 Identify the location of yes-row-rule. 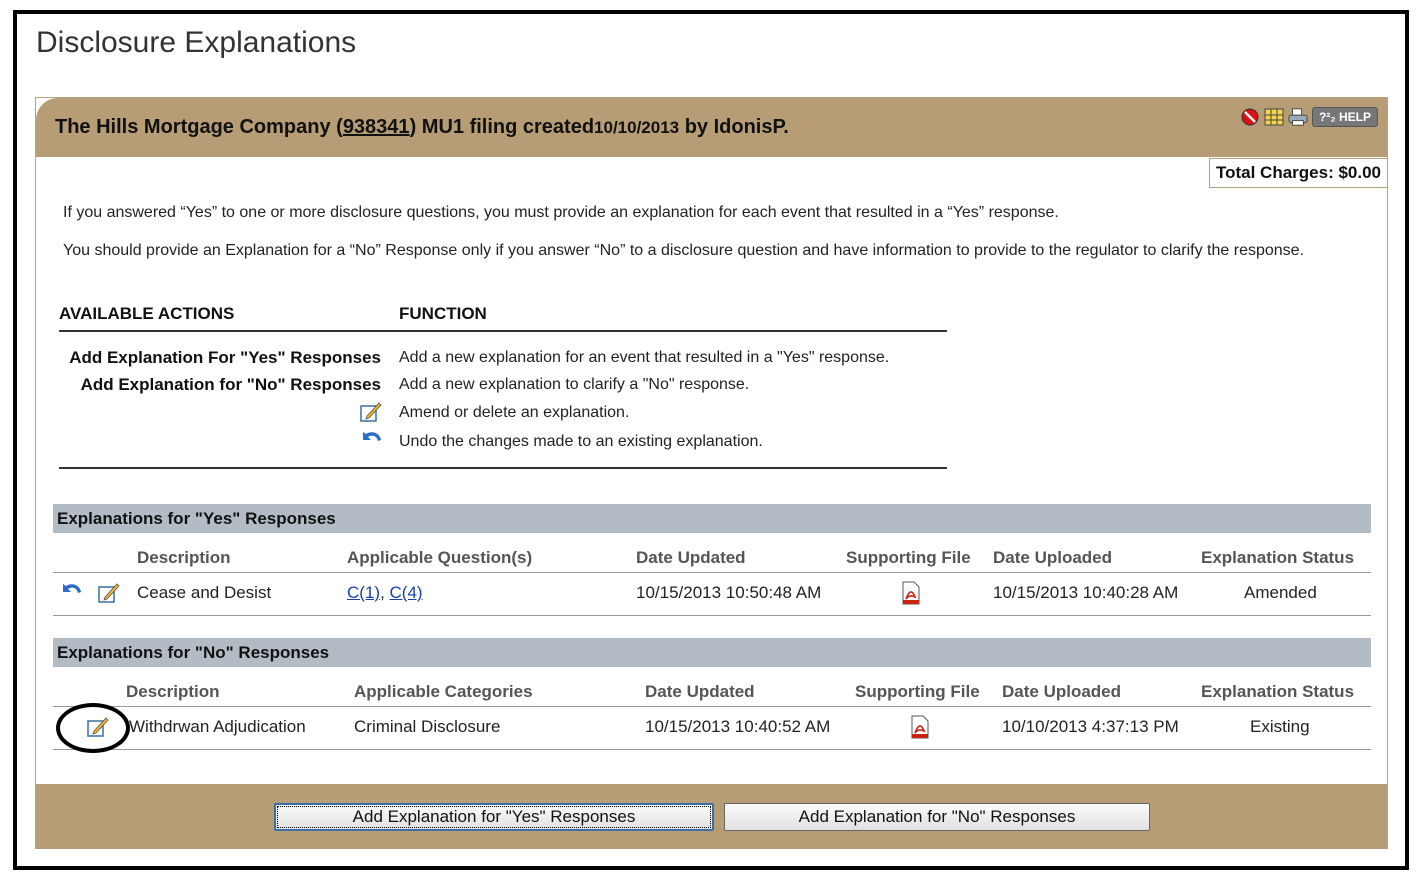
(712, 615).